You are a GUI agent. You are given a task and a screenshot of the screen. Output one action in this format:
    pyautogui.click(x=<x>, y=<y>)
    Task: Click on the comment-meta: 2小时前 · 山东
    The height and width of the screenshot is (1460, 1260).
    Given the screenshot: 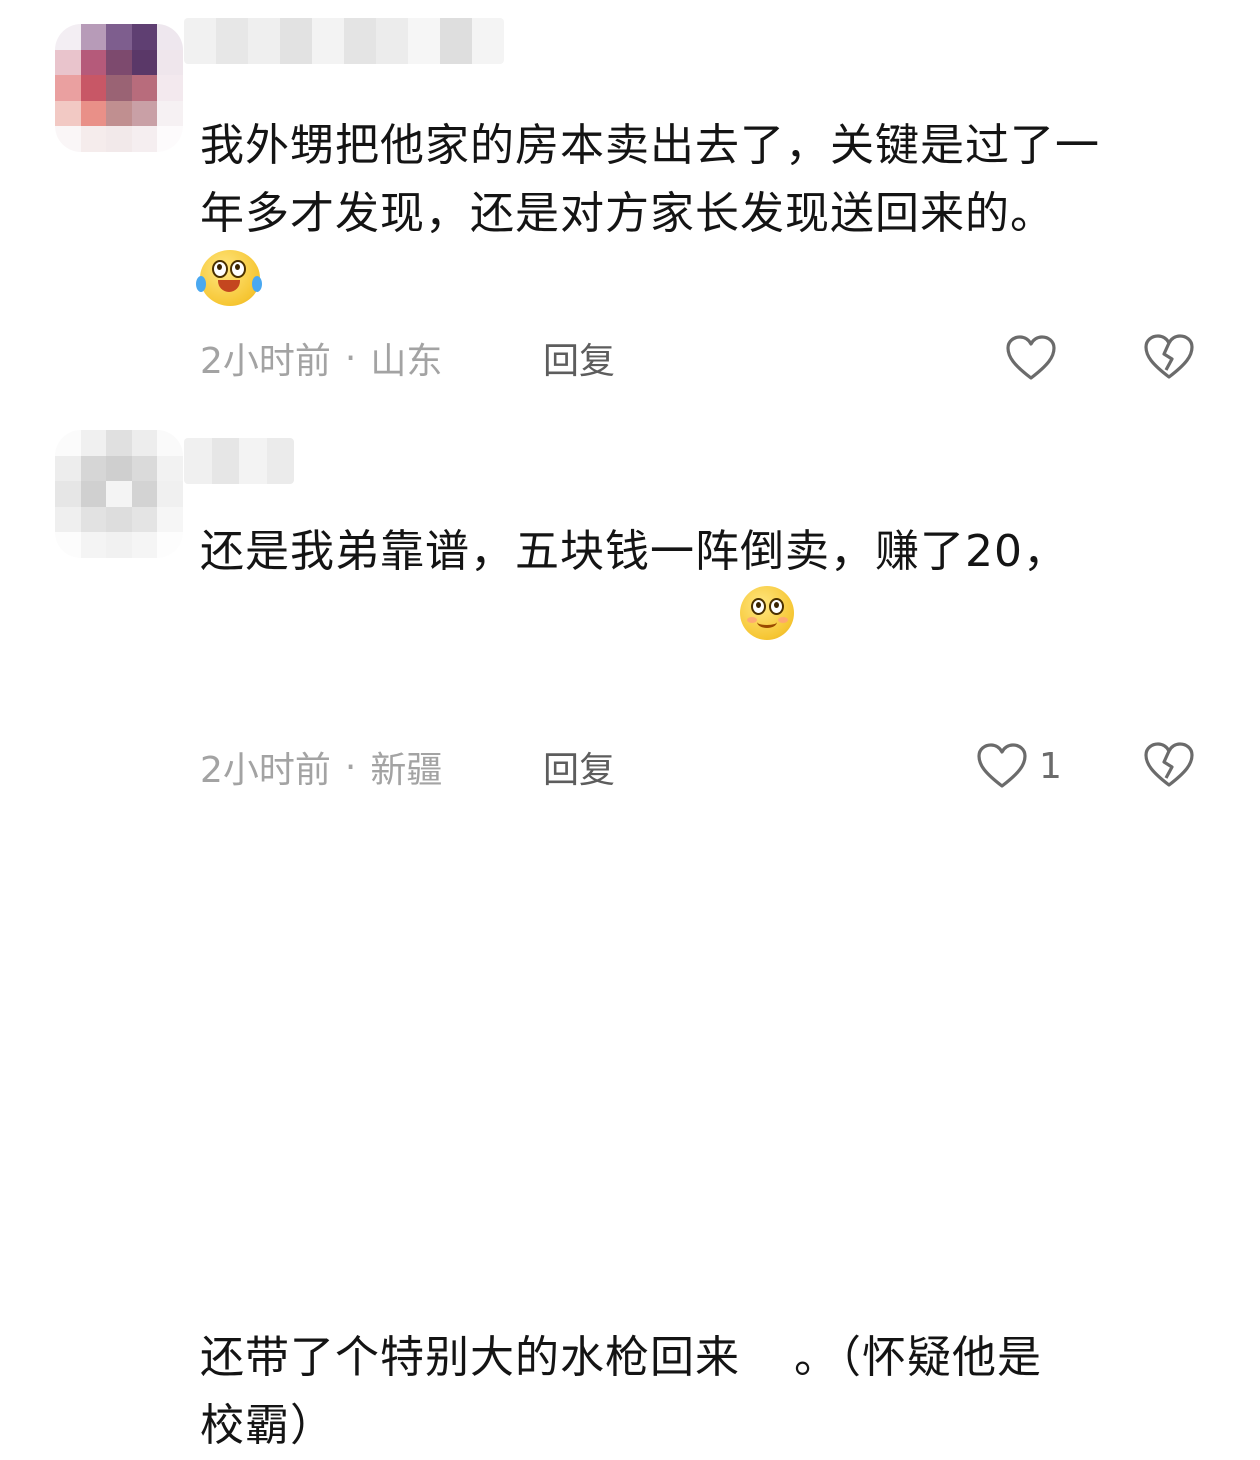 What is the action you would take?
    pyautogui.click(x=321, y=358)
    